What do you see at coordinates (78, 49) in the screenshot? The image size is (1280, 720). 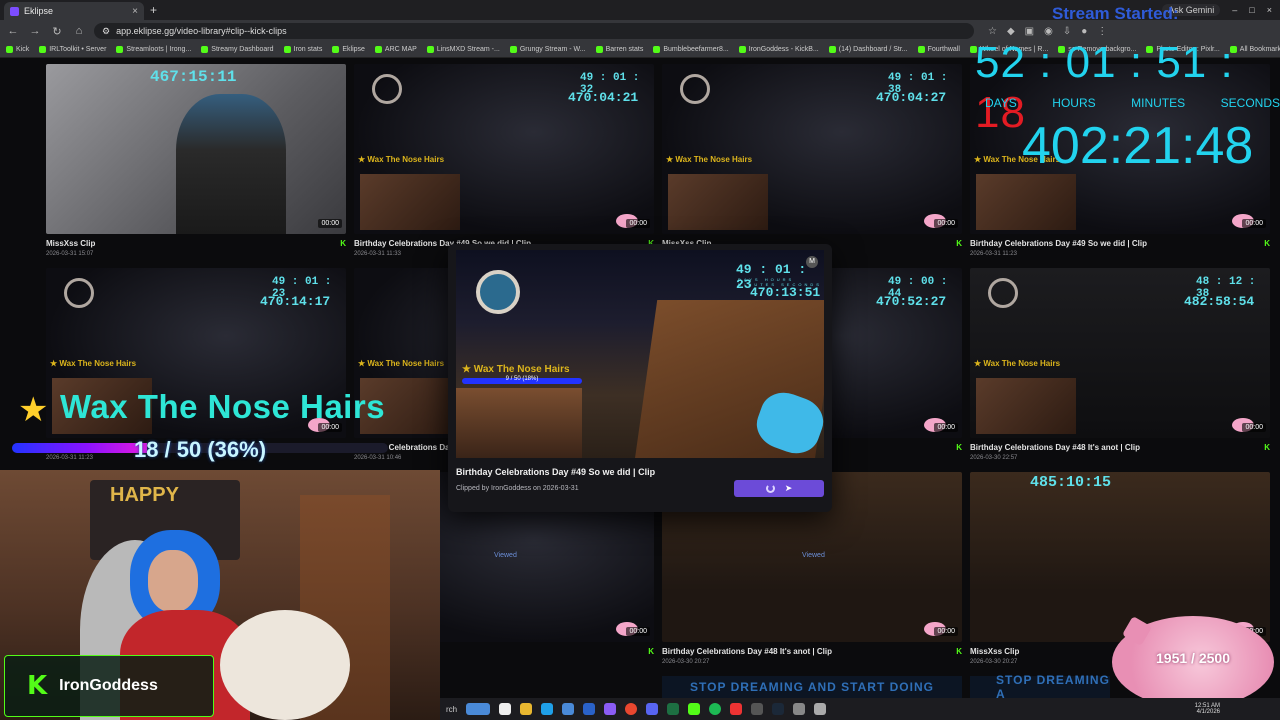 I see `bookmark-label: IRLToolkit • Server` at bounding box center [78, 49].